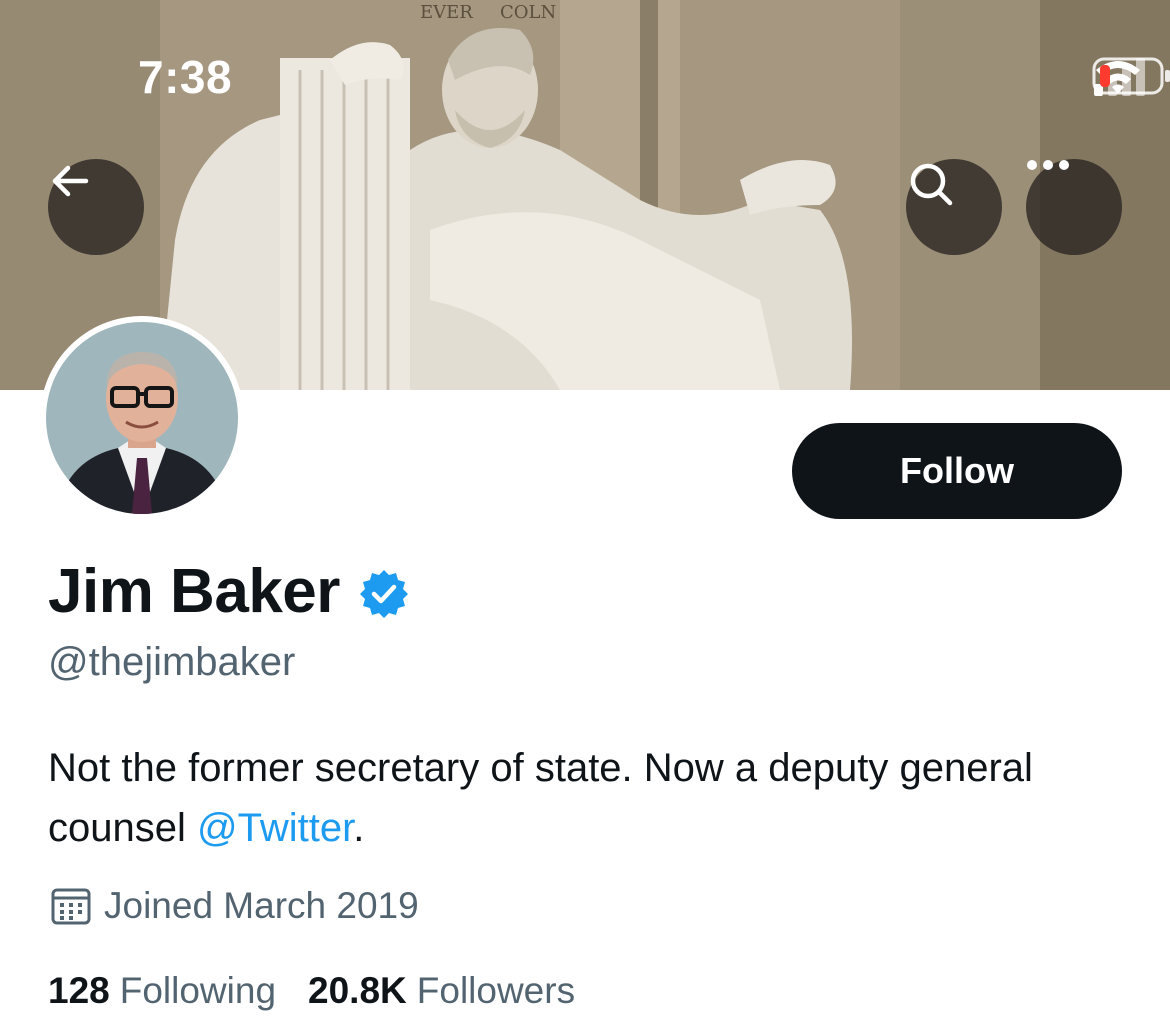  Describe the element at coordinates (79, 990) in the screenshot. I see `following-count: 128` at that location.